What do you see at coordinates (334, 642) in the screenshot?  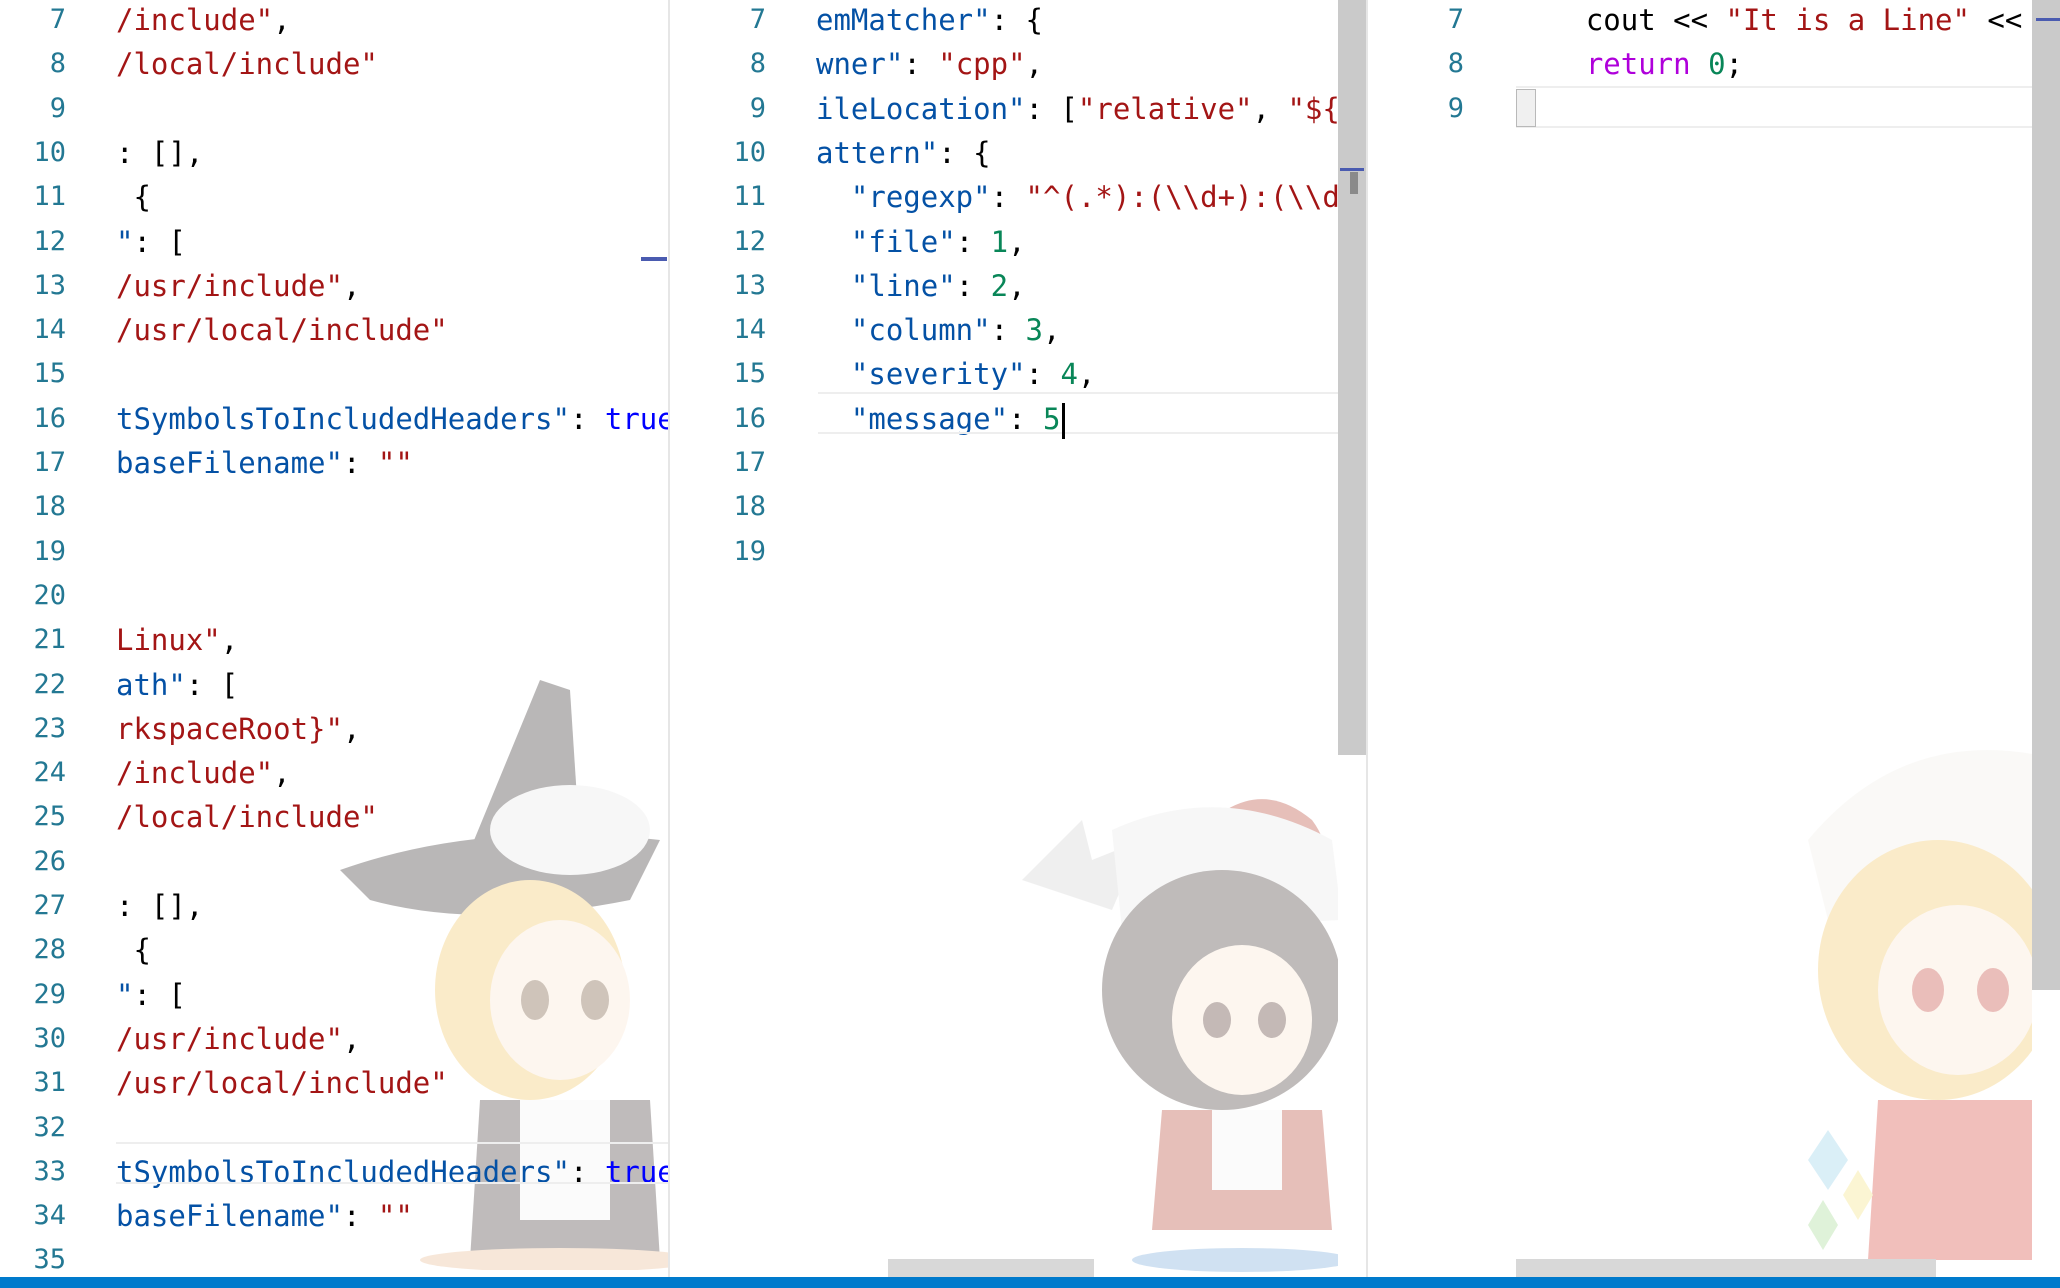 I see `code-line: 21 Linux",` at bounding box center [334, 642].